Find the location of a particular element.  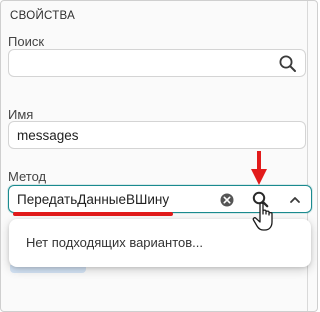

method-input: ПередатьДанныеВШину is located at coordinates (93, 199).